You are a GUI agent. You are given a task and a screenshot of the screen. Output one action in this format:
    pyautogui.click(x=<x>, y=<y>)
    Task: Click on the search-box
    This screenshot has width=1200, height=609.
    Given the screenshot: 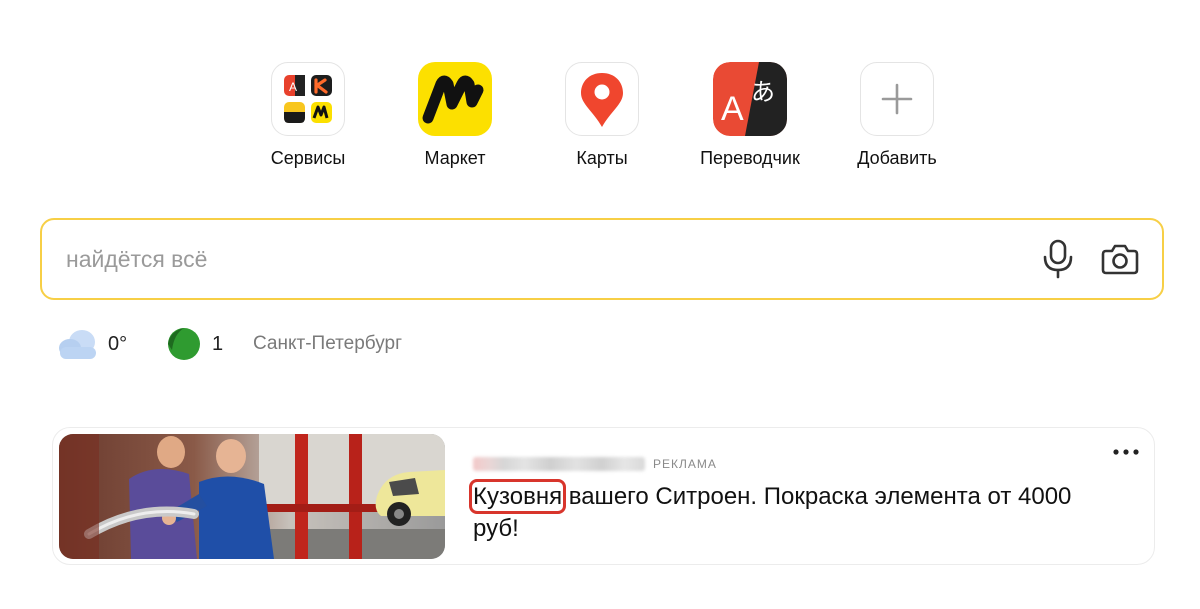 What is the action you would take?
    pyautogui.click(x=602, y=259)
    